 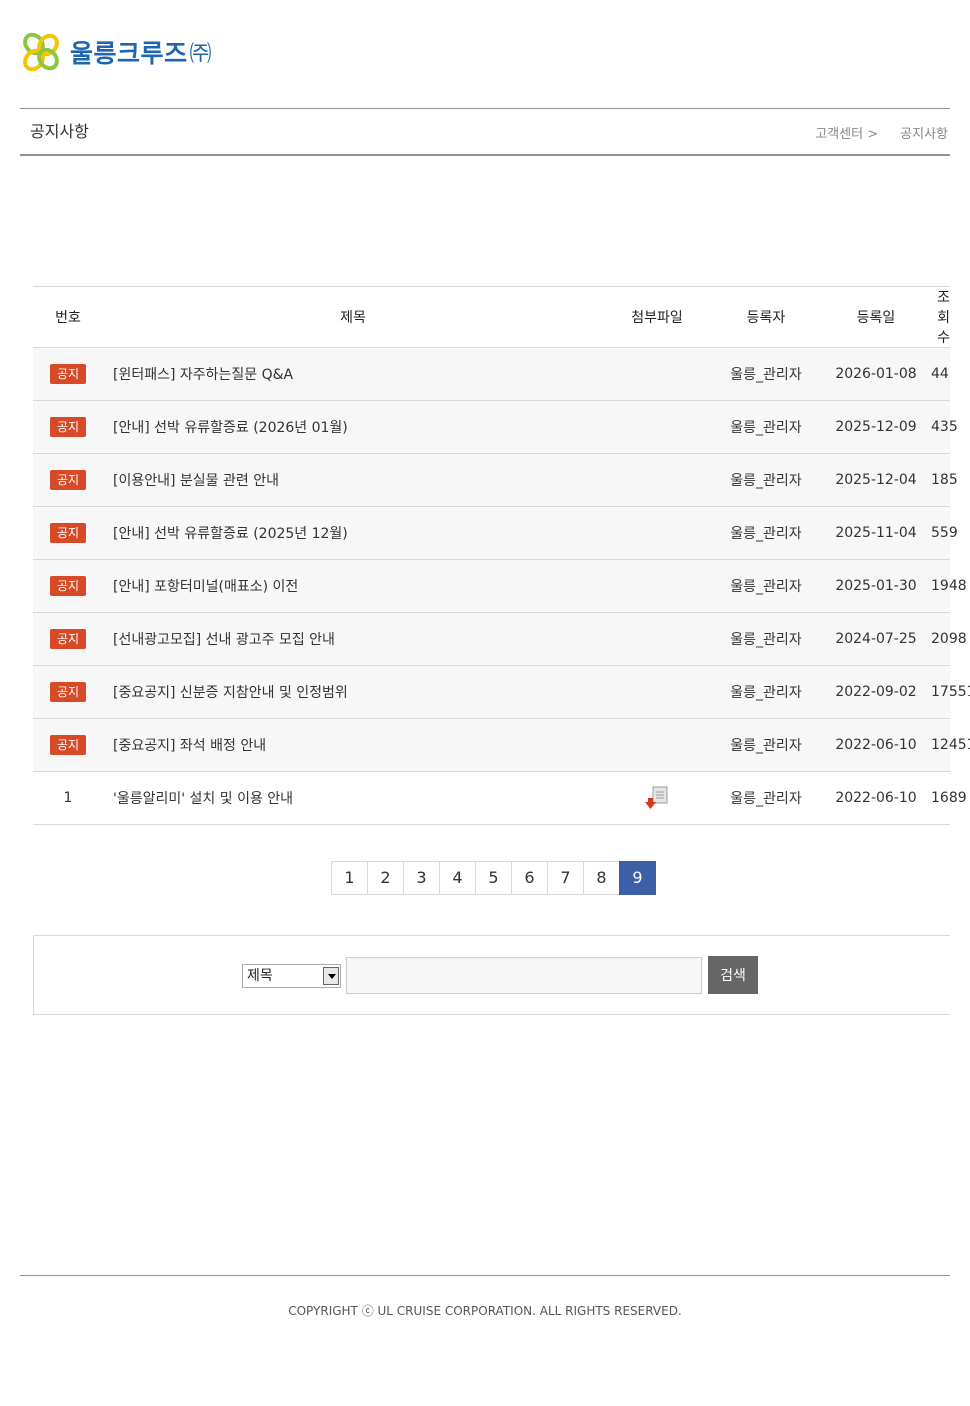 What do you see at coordinates (68, 317) in the screenshot?
I see `column-header-number: 번호` at bounding box center [68, 317].